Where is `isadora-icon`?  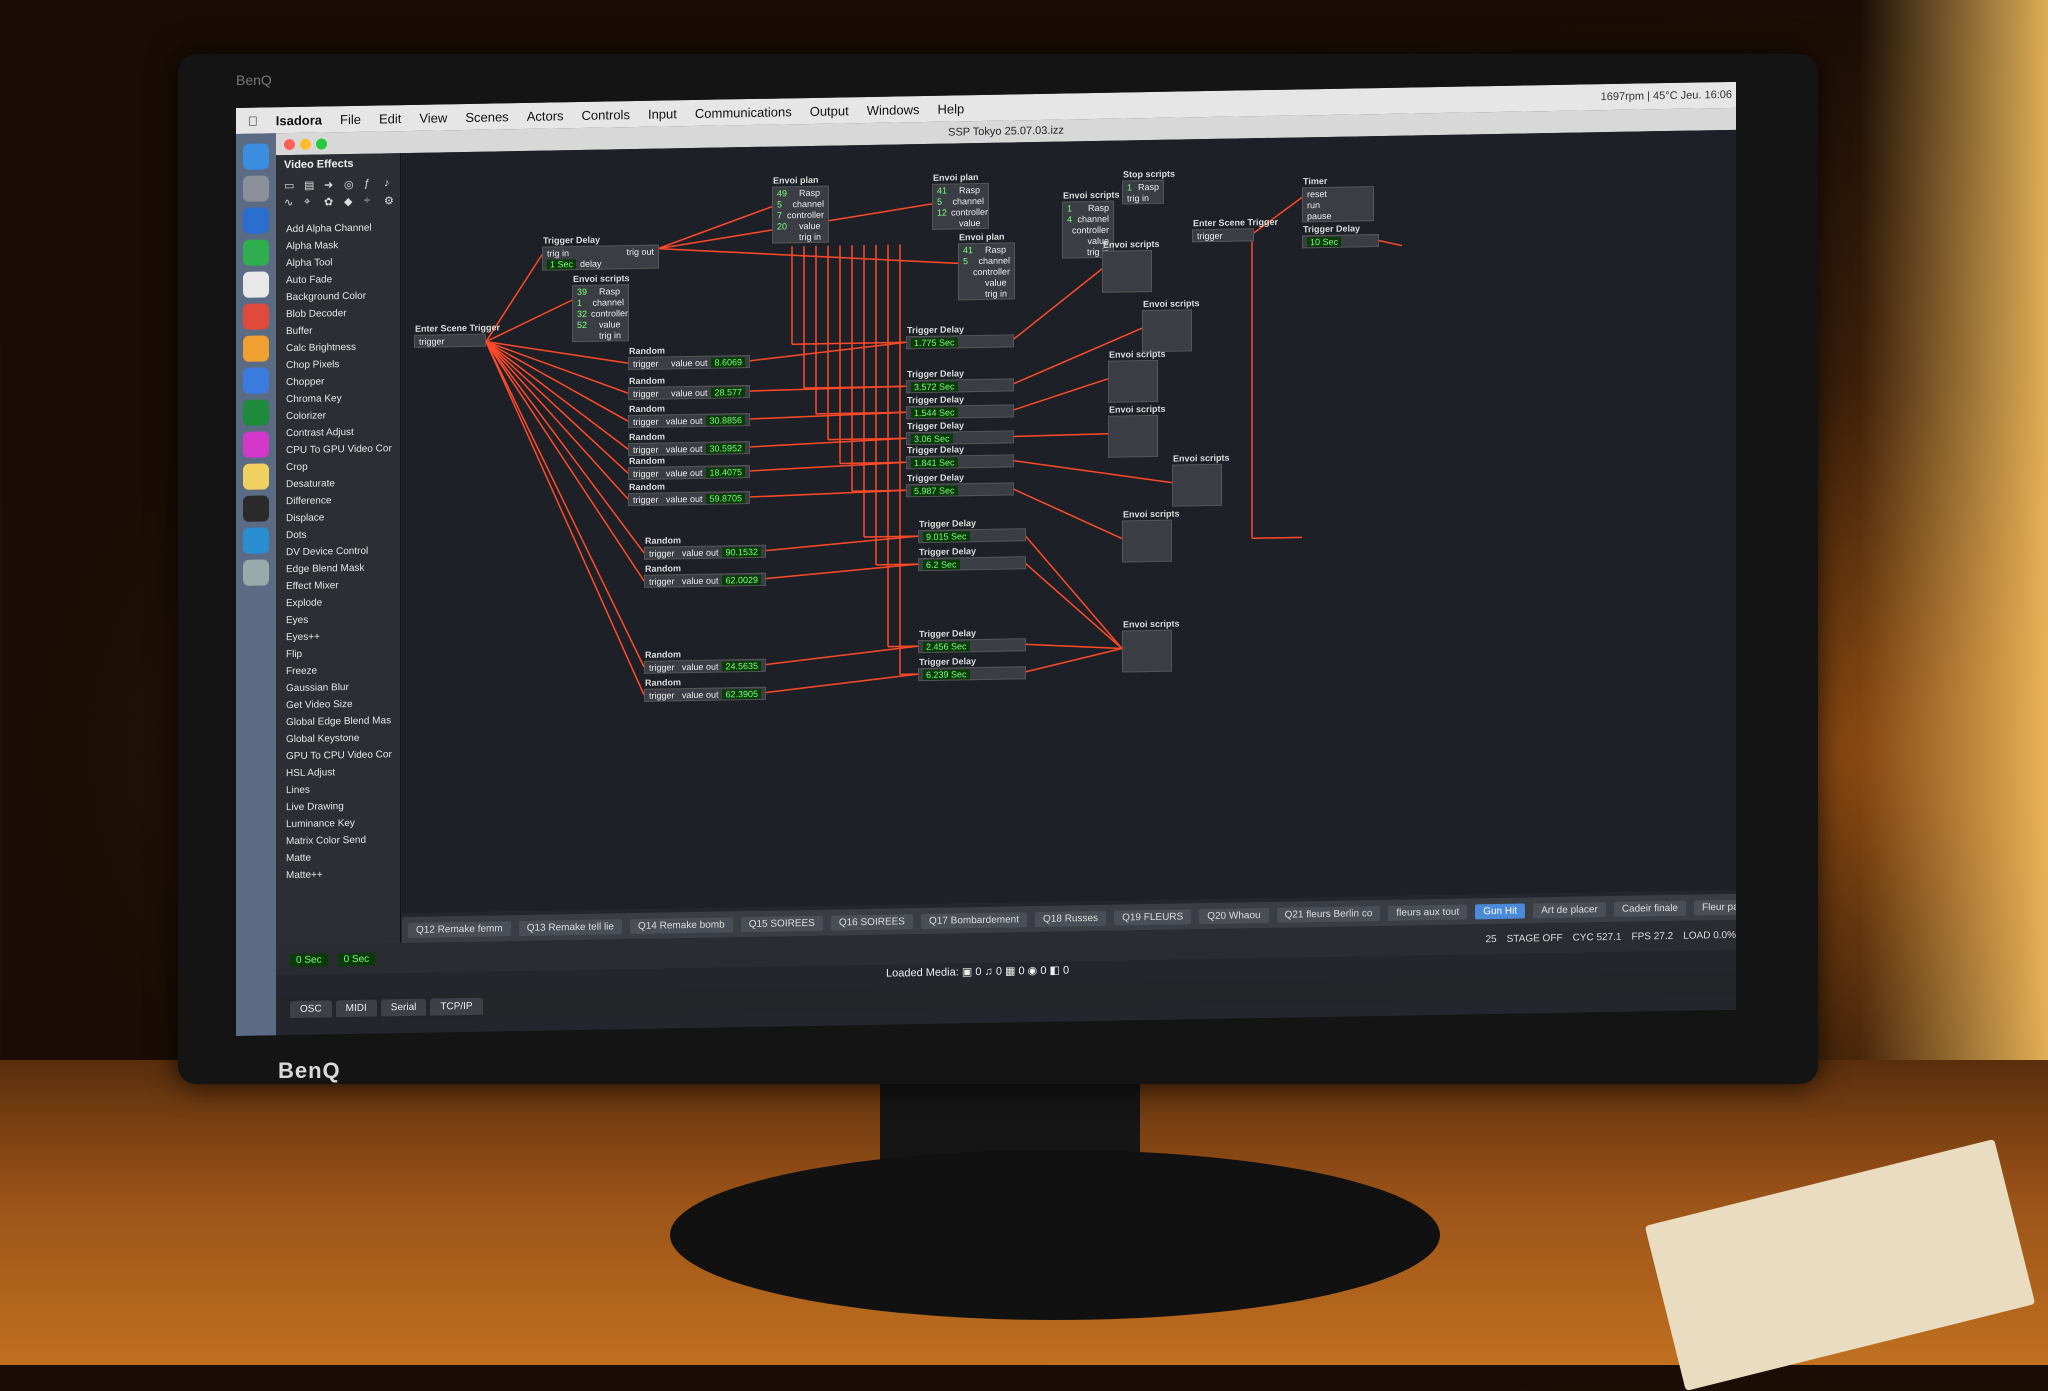
isadora-icon is located at coordinates (256, 444).